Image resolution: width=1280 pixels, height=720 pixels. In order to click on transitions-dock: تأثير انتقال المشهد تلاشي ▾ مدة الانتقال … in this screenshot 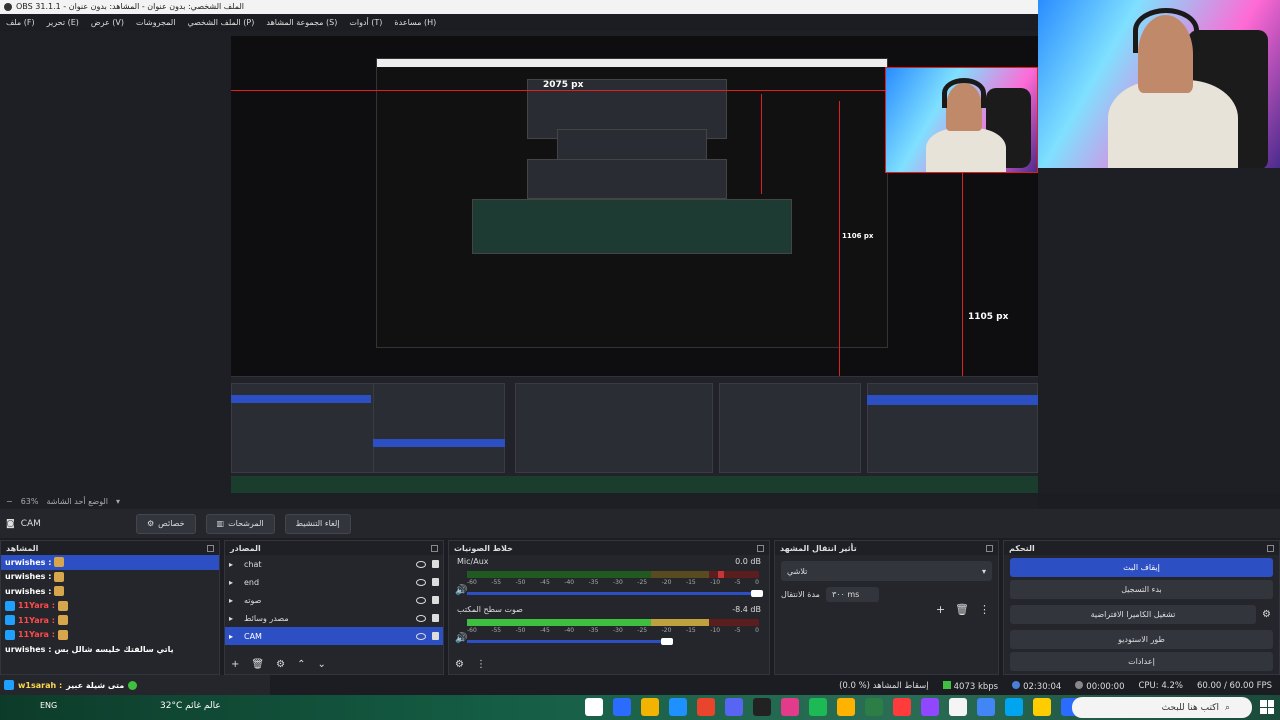, I will do `click(886, 607)`.